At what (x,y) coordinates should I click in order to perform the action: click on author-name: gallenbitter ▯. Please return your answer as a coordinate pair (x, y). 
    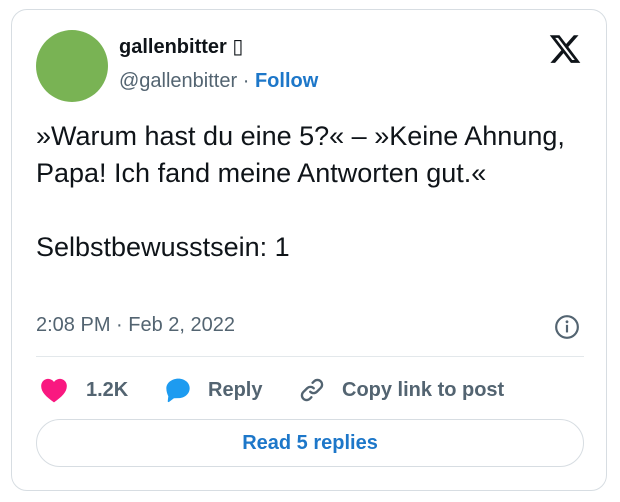
    Looking at the image, I should click on (181, 46).